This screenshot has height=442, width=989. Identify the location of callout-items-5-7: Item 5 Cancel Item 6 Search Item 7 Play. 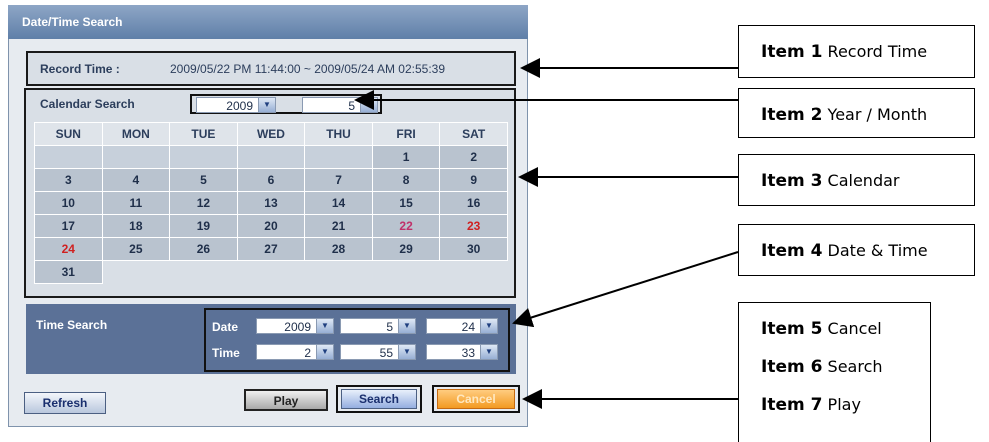
(834, 372).